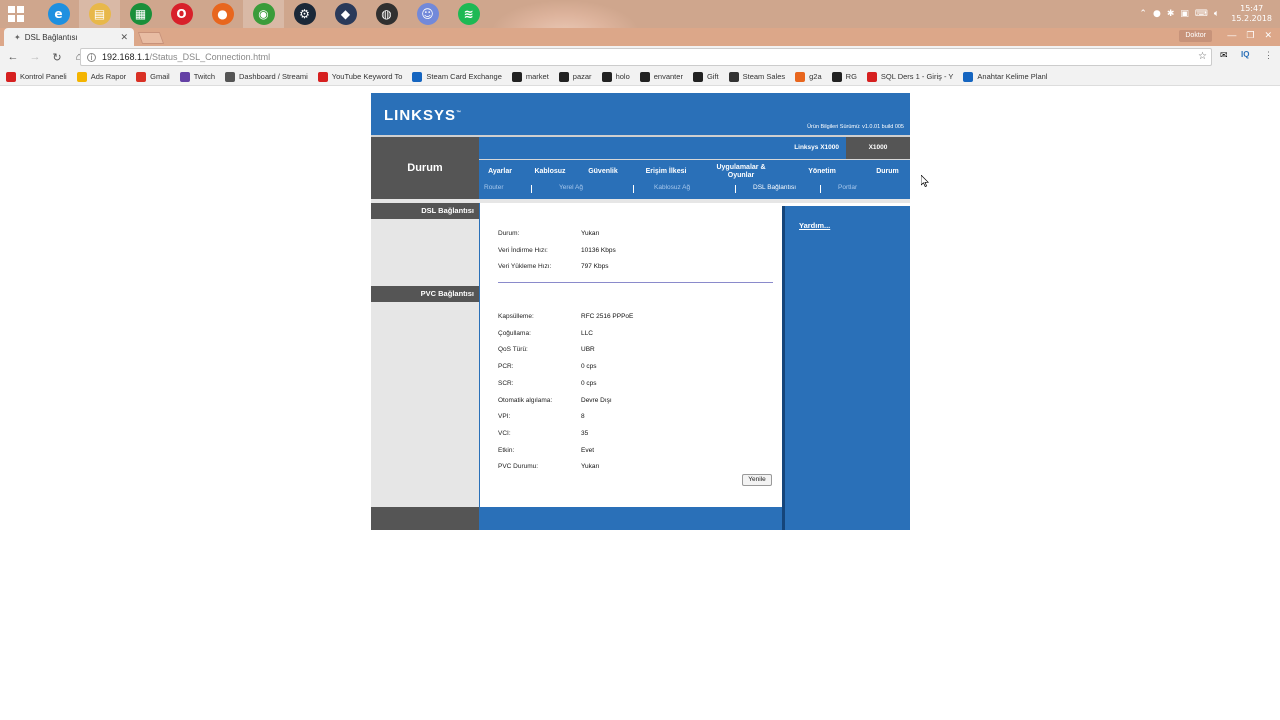  Describe the element at coordinates (1268, 35) in the screenshot. I see `close-icon: ✕` at that location.